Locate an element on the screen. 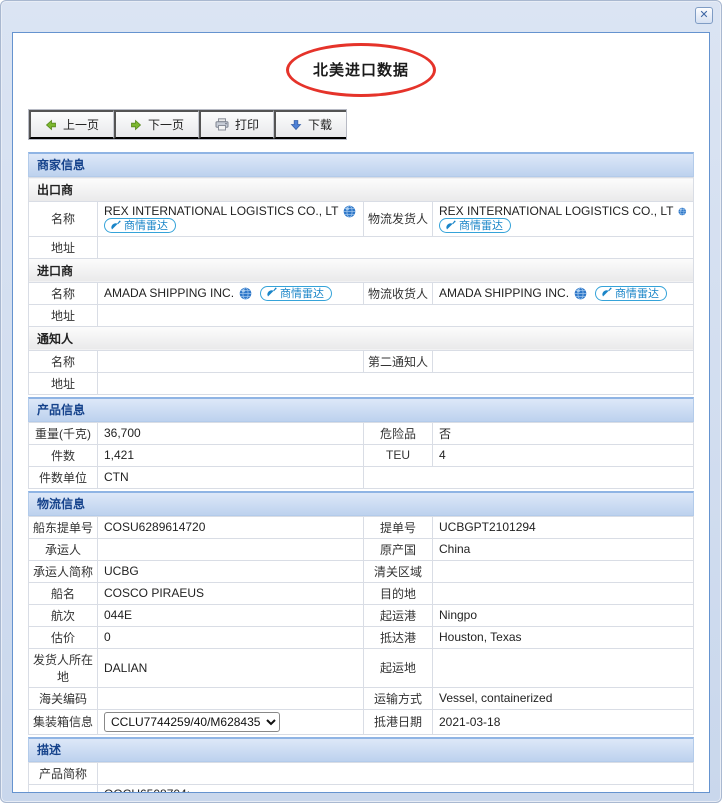 Image resolution: width=722 pixels, height=803 pixels. table-row: 地址 is located at coordinates (361, 383).